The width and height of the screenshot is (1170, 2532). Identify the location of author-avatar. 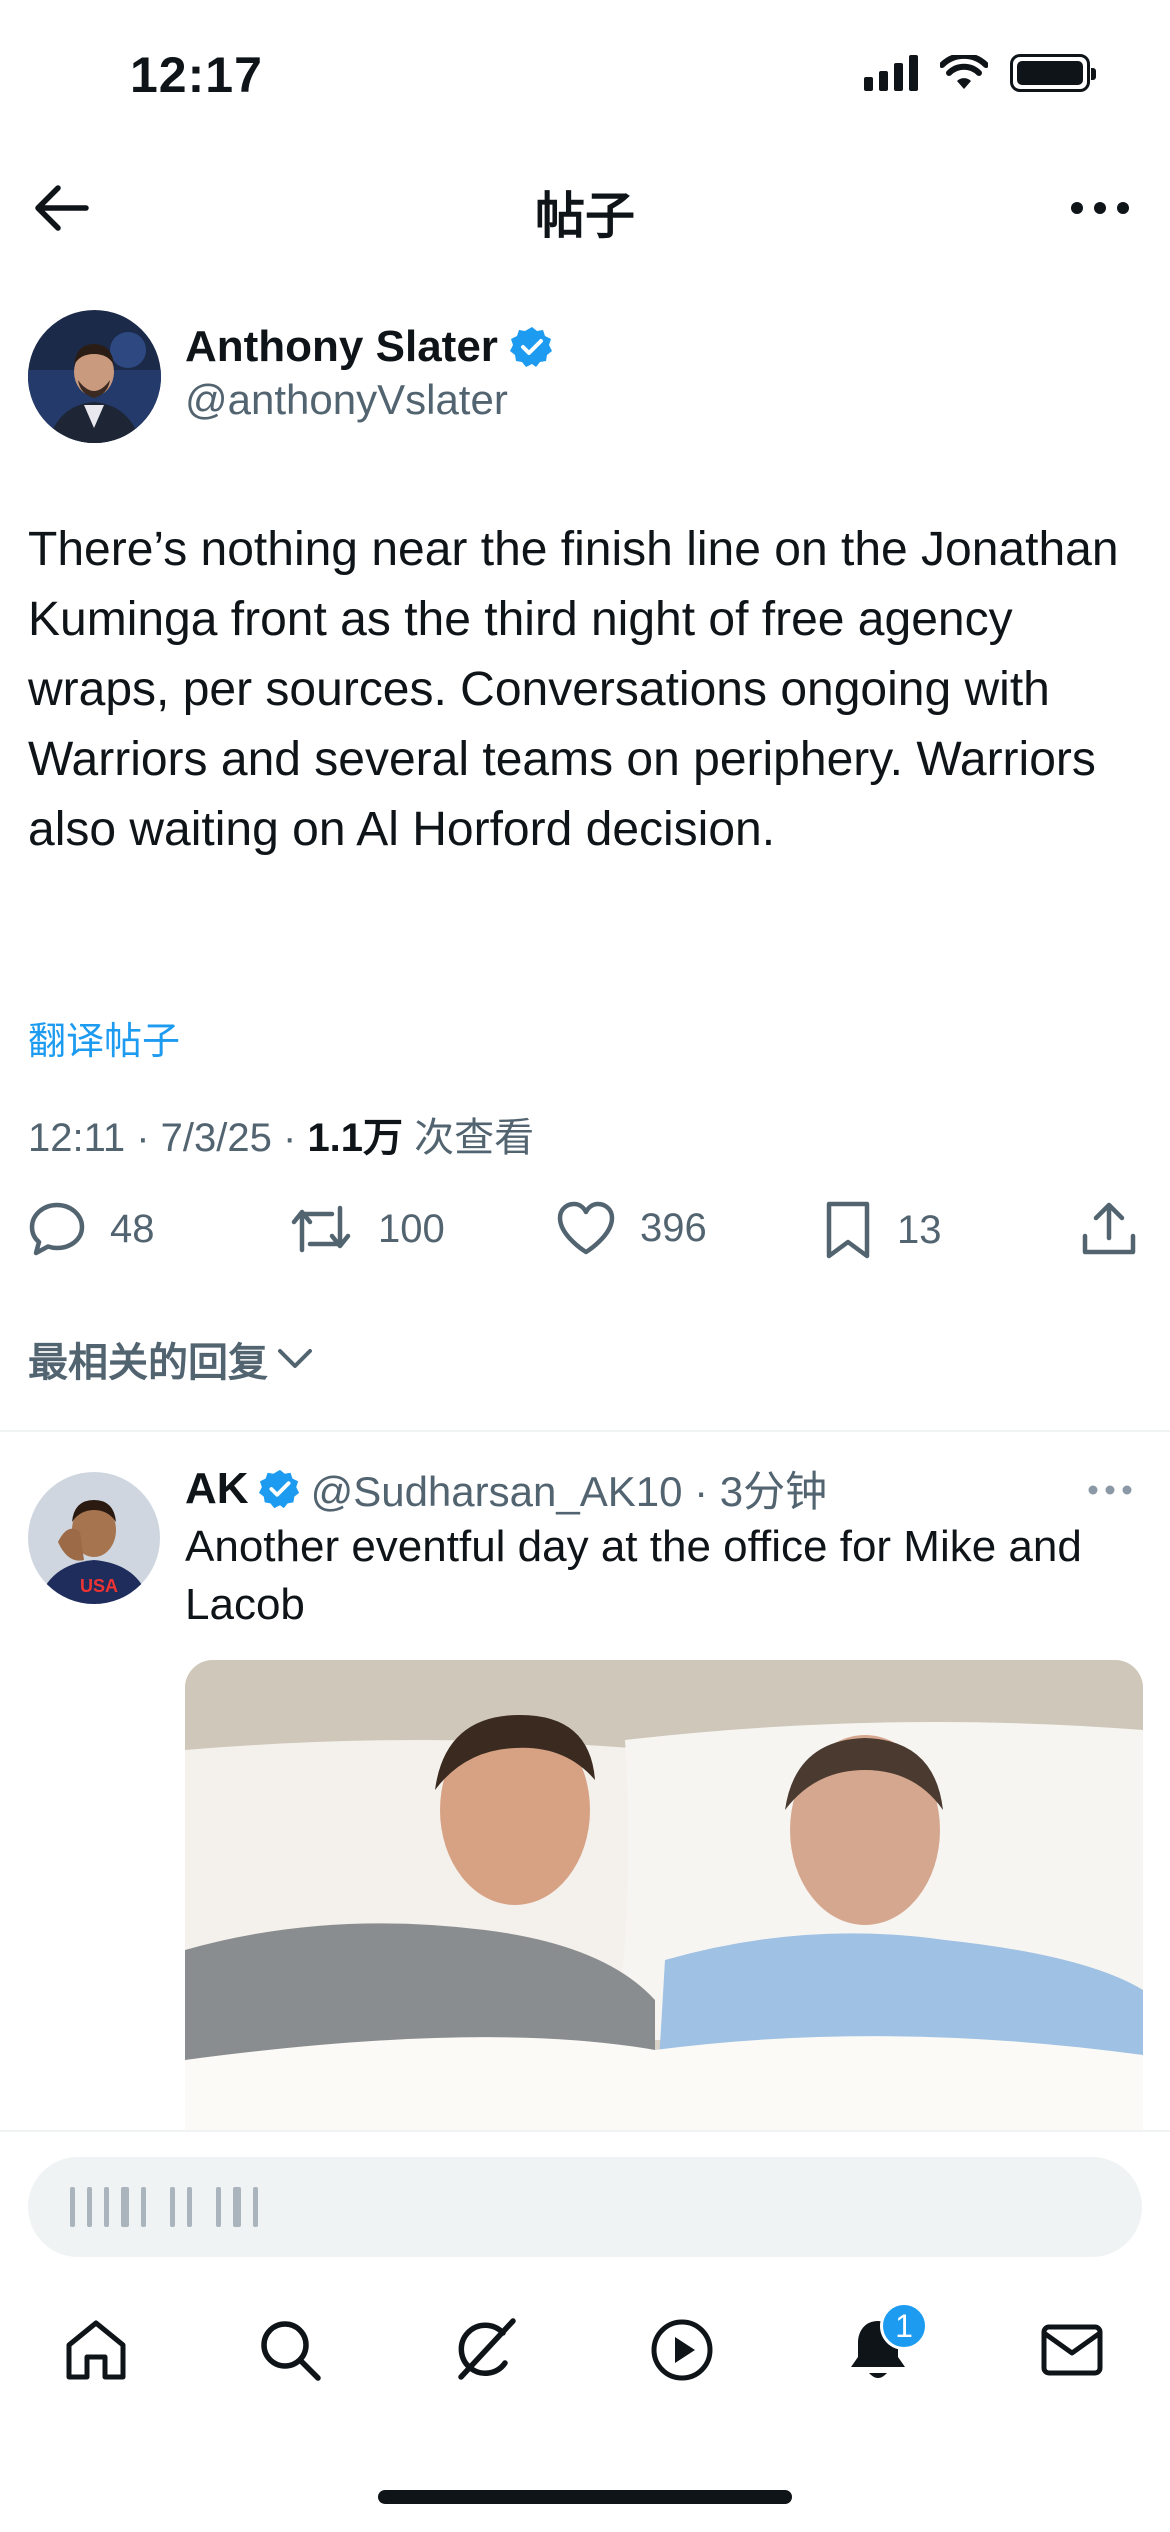
(94, 376).